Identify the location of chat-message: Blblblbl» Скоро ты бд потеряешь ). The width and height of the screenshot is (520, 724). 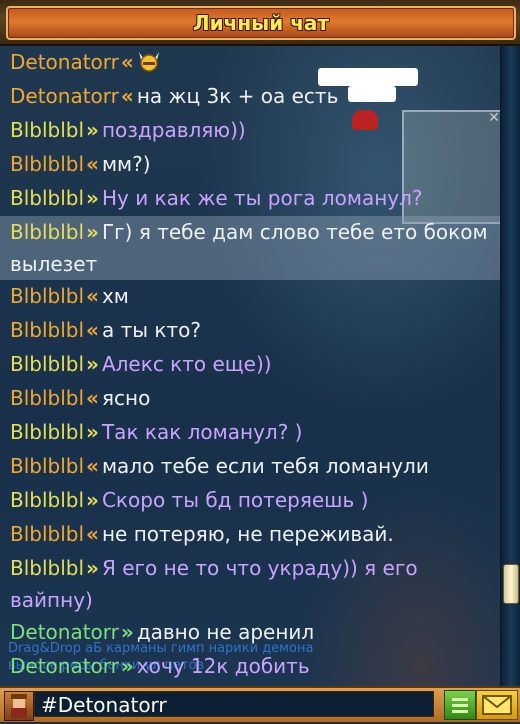
(250, 500).